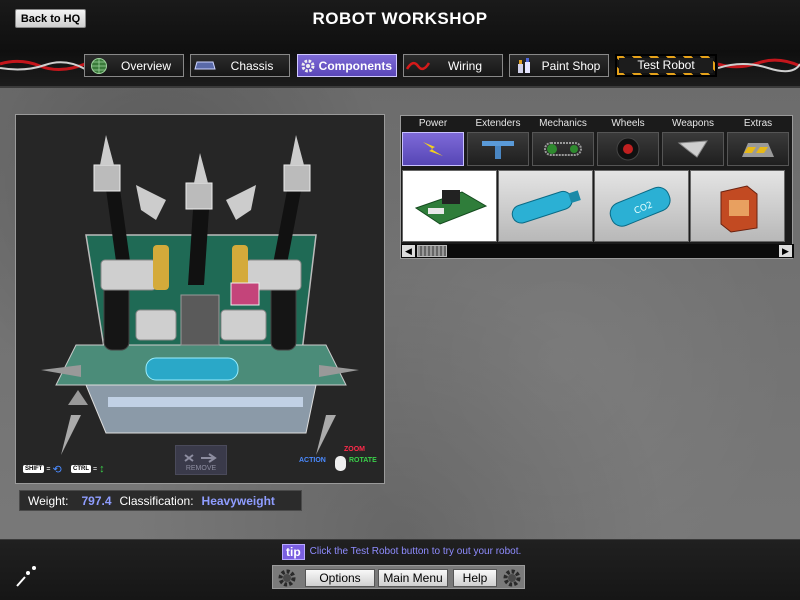 The width and height of the screenshot is (800, 600). What do you see at coordinates (413, 578) in the screenshot?
I see `main-menu-button: Main Menu` at bounding box center [413, 578].